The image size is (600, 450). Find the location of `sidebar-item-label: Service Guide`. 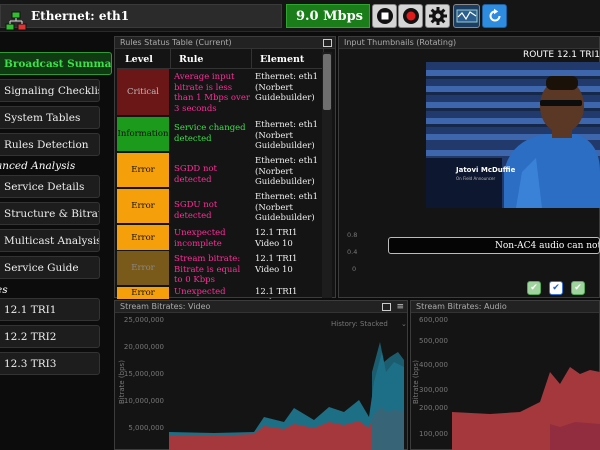

sidebar-item-label: Service Guide is located at coordinates (41, 268).